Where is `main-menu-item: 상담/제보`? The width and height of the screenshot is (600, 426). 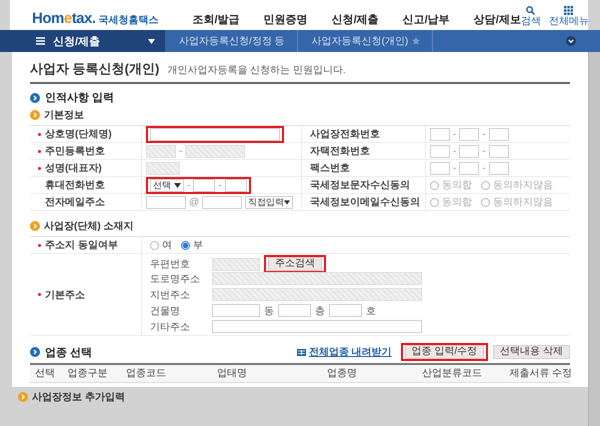
main-menu-item: 상담/제보 is located at coordinates (497, 19).